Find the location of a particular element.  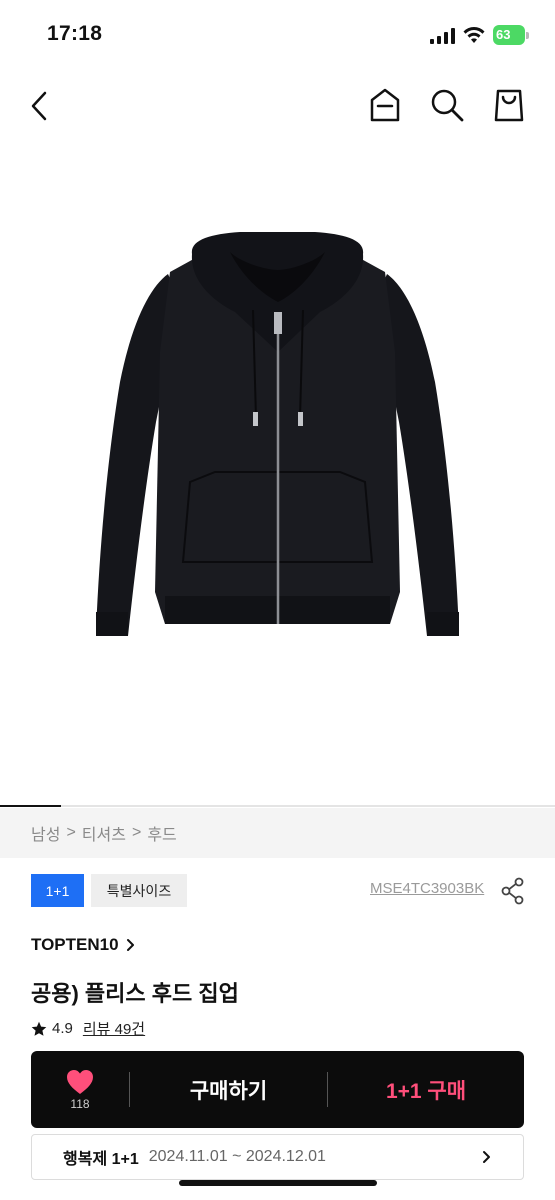

promotion-title: 행복제 1+1 is located at coordinates (101, 1159).